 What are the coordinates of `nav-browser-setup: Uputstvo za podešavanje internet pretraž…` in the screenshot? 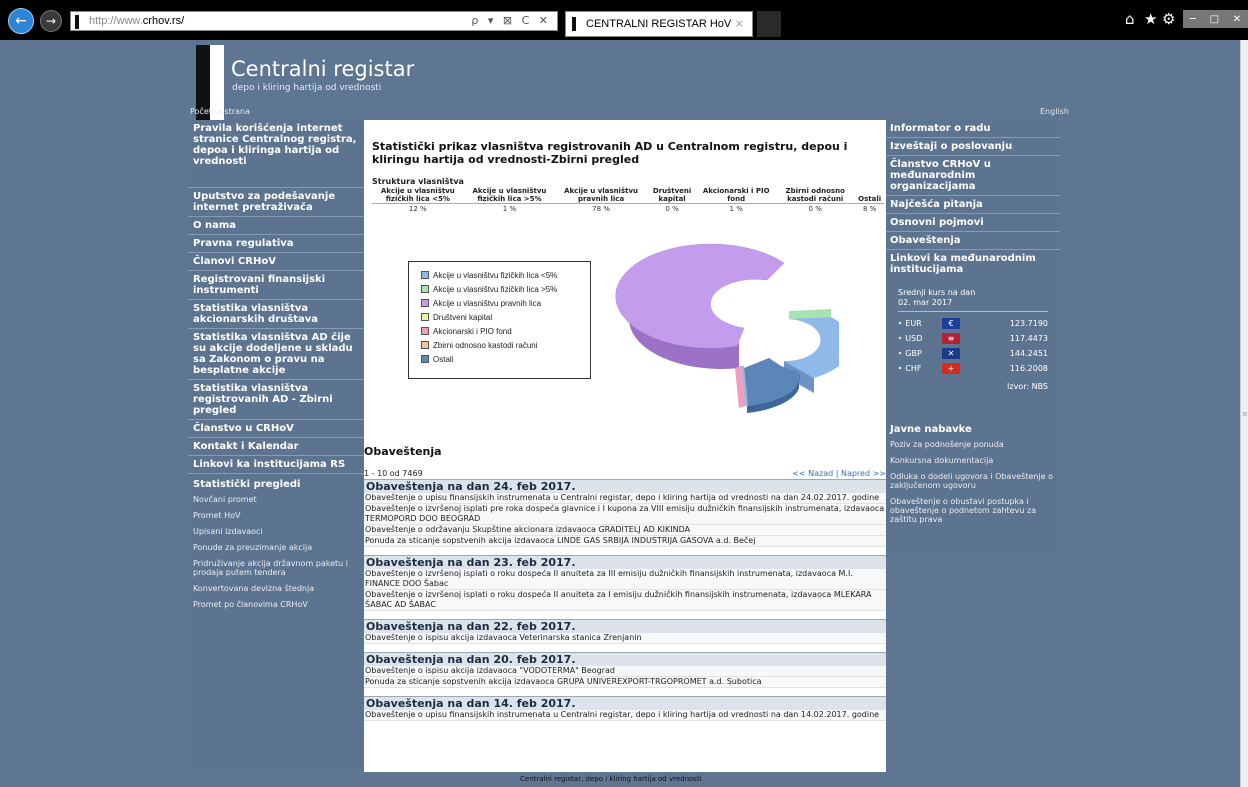 It's located at (276, 202).